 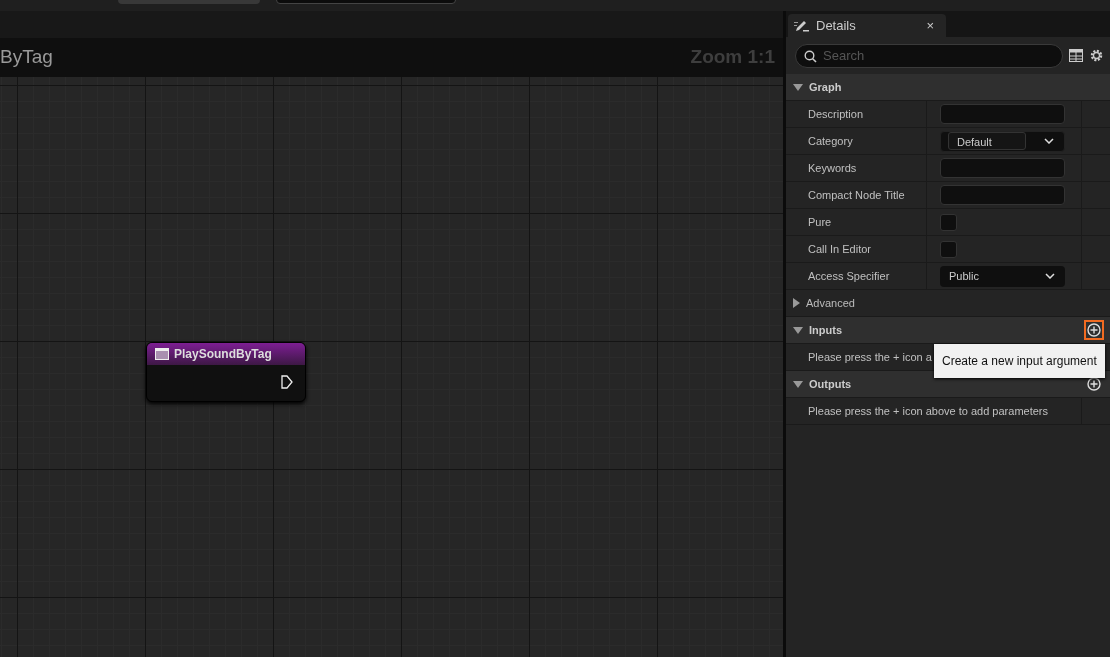 I want to click on search-field: Search, so click(x=929, y=55).